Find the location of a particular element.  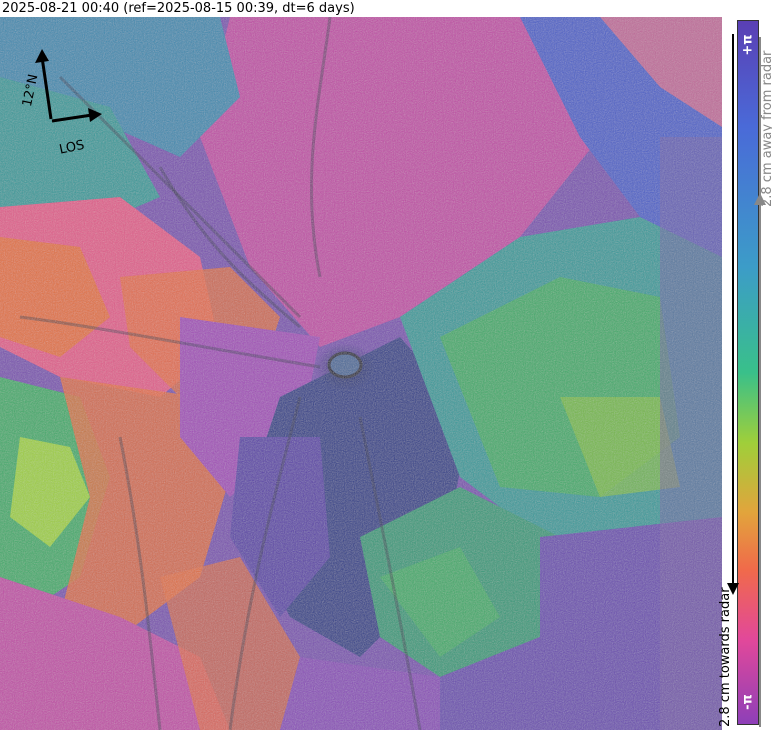

right-edge-noise is located at coordinates (691, 433).